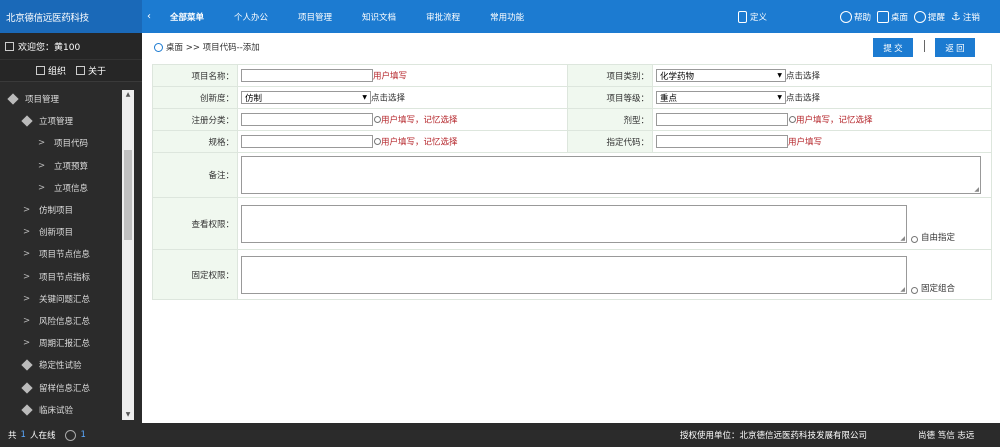 The image size is (1000, 447). I want to click on sidebar-item-label: 稳定性试验, so click(60, 366).